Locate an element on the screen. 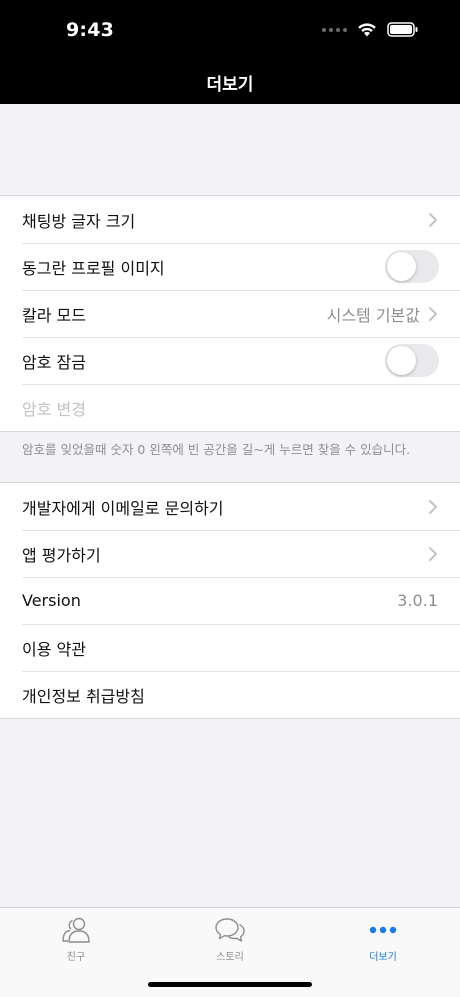 The height and width of the screenshot is (997, 460). wifi-icon is located at coordinates (367, 30).